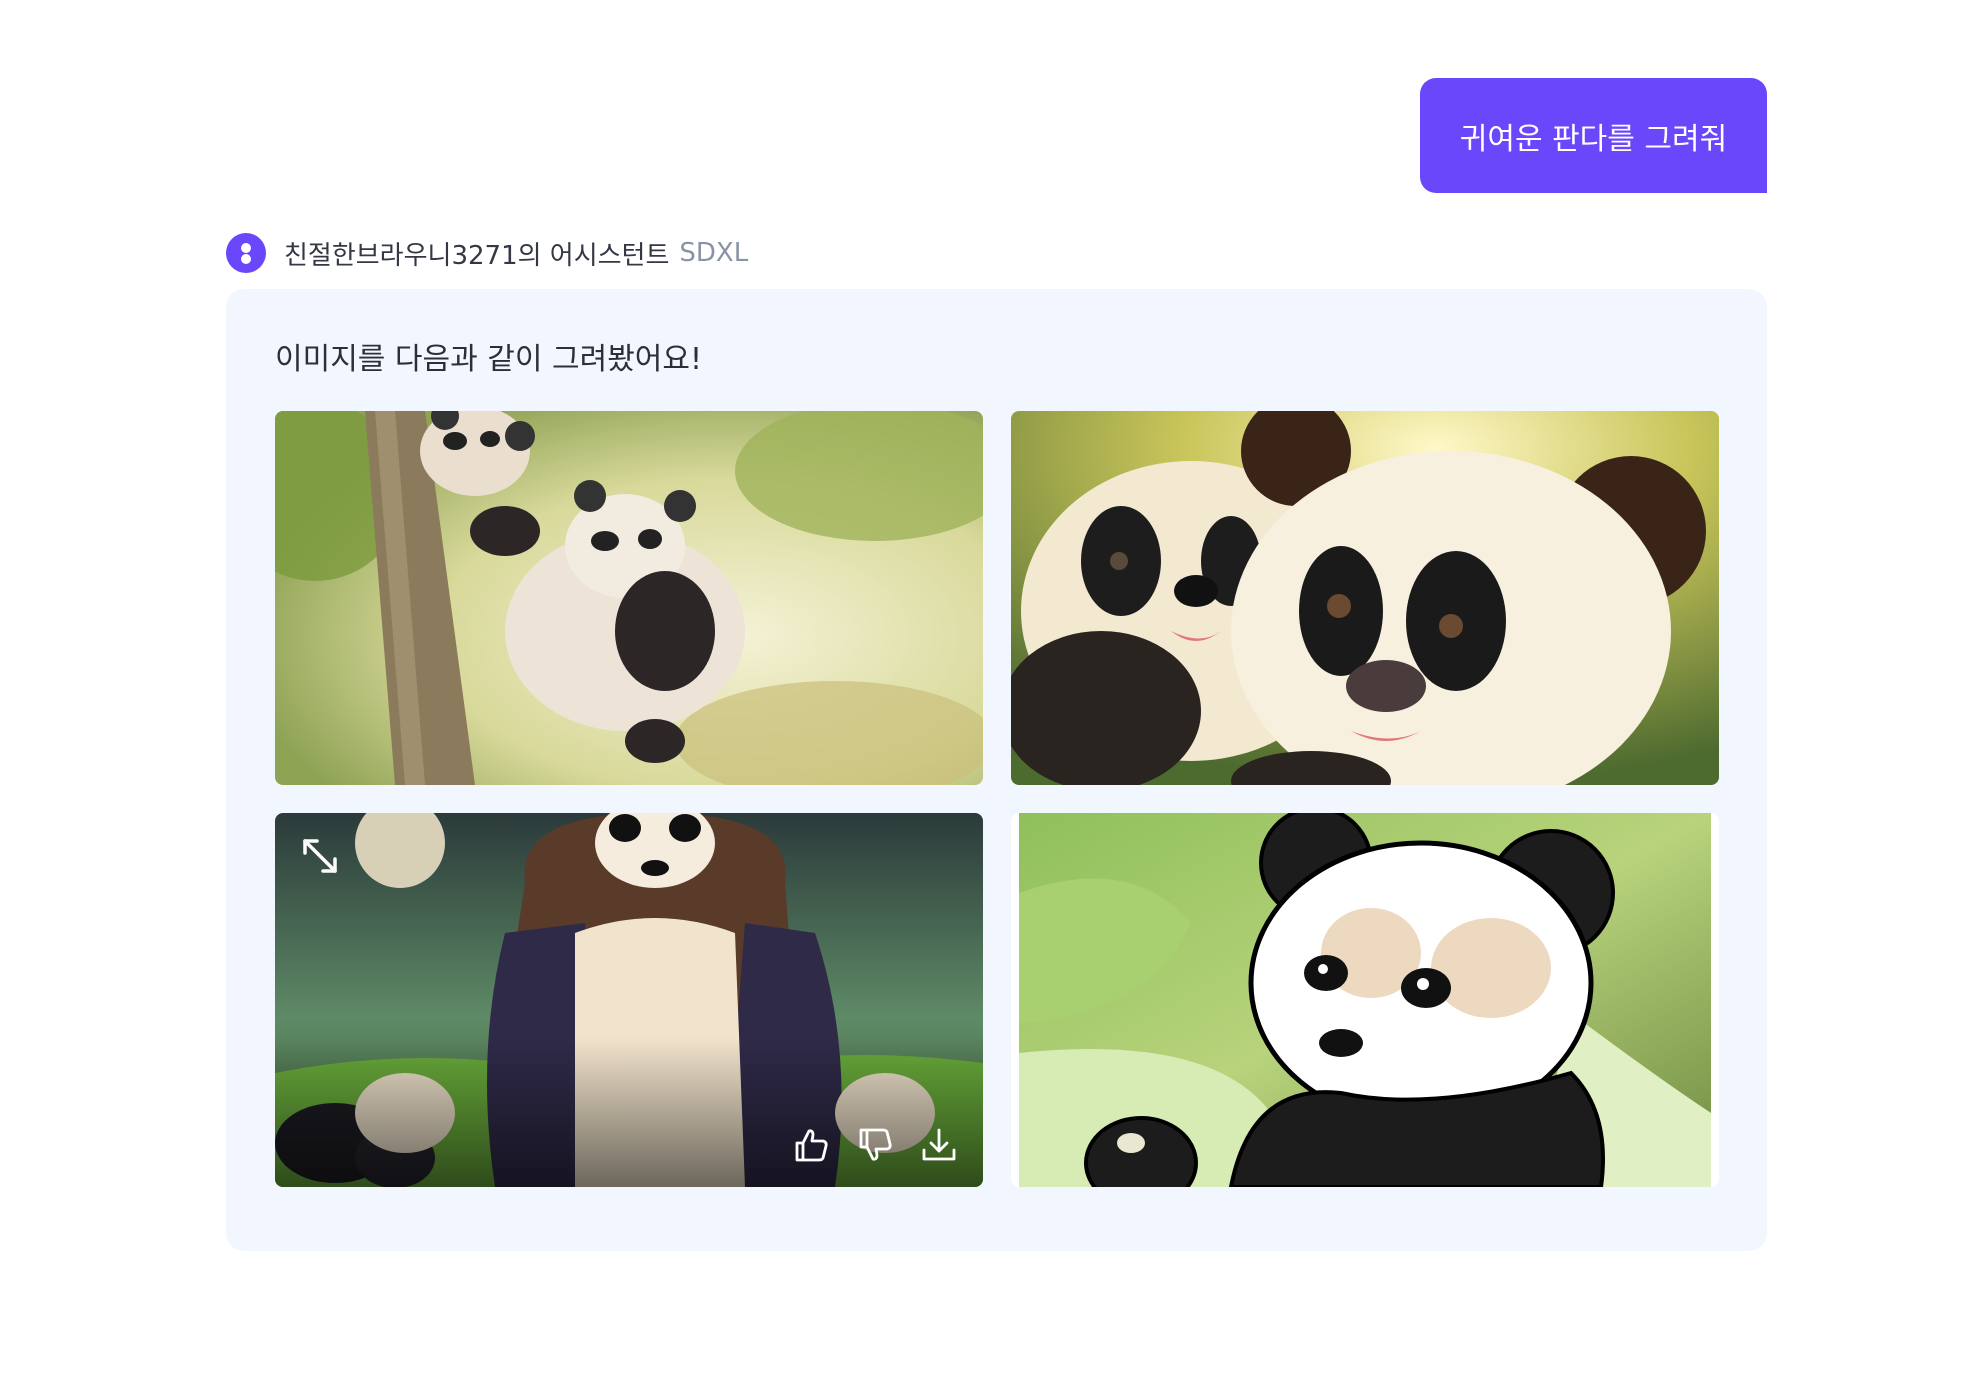  What do you see at coordinates (939, 1145) in the screenshot?
I see `download-icon` at bounding box center [939, 1145].